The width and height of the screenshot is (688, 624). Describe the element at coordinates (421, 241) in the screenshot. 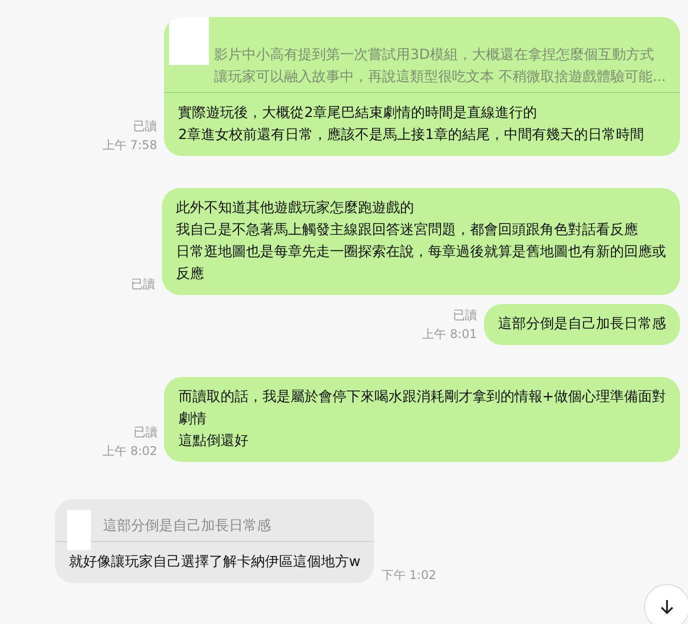

I see `message-text: 此外不知道其他遊戲玩家怎麼跑遊戲的 我自己是不急著馬上觸發主線跟回答迷宮問題，都會回頭跟角色對話看反應 日常逛地圖也是每章先走一圈探索在說，每章過後就算是舊地圖也有新的回應或 反應` at that location.